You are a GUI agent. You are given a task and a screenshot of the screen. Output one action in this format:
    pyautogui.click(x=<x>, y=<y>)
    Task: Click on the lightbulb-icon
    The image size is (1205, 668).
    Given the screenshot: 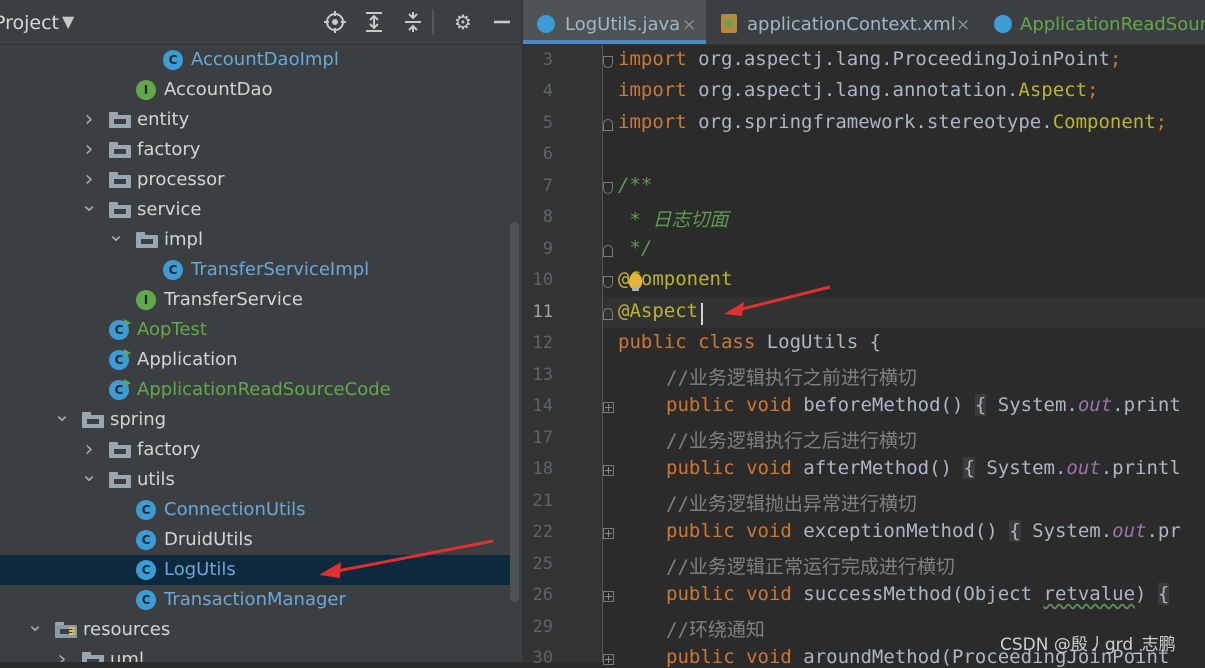 What is the action you would take?
    pyautogui.click(x=635, y=282)
    